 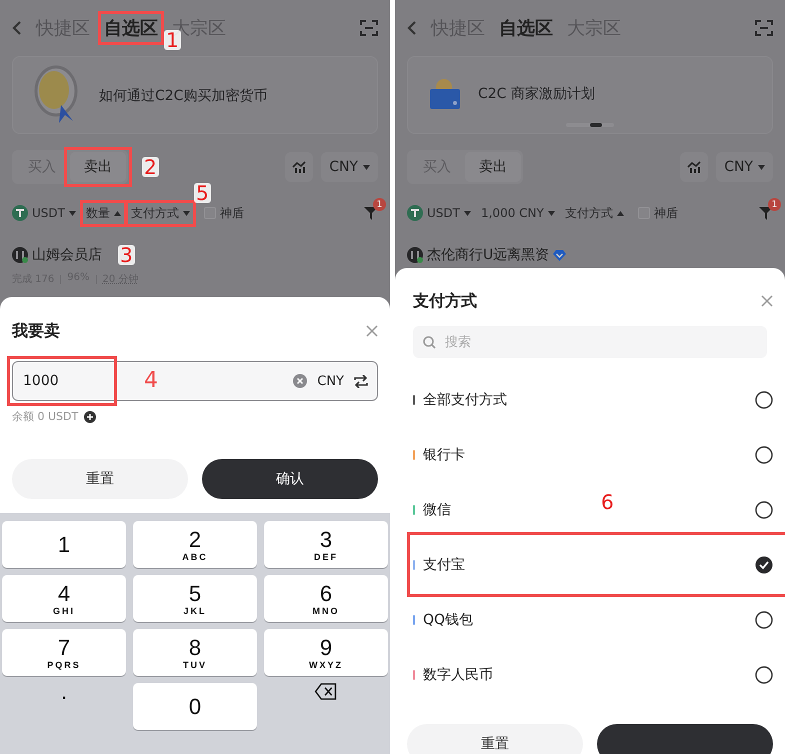 I want to click on currency-label: CNY, so click(x=330, y=381).